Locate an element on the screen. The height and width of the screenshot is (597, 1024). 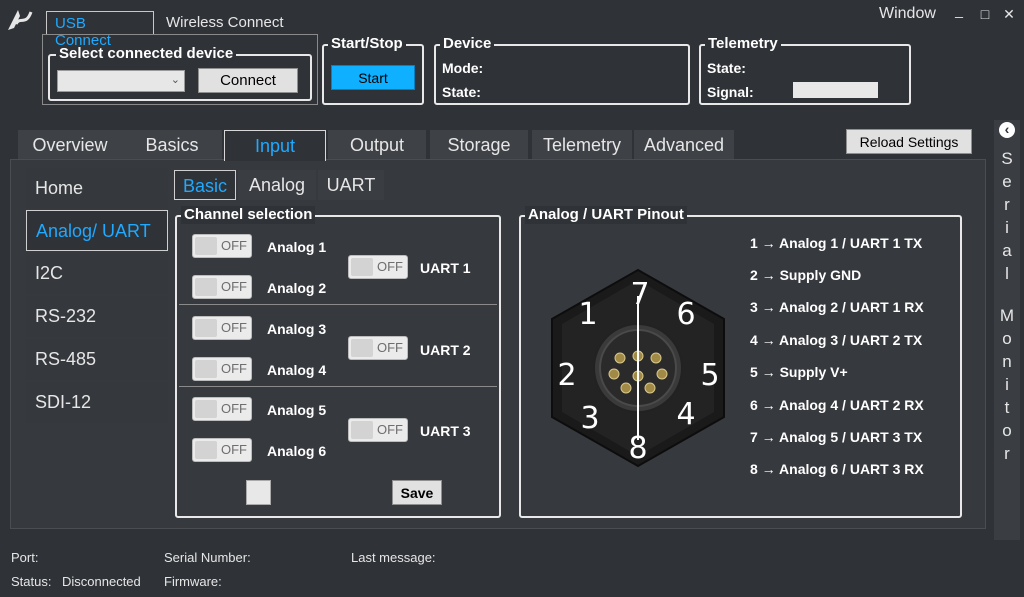
signal-bar is located at coordinates (835, 90).